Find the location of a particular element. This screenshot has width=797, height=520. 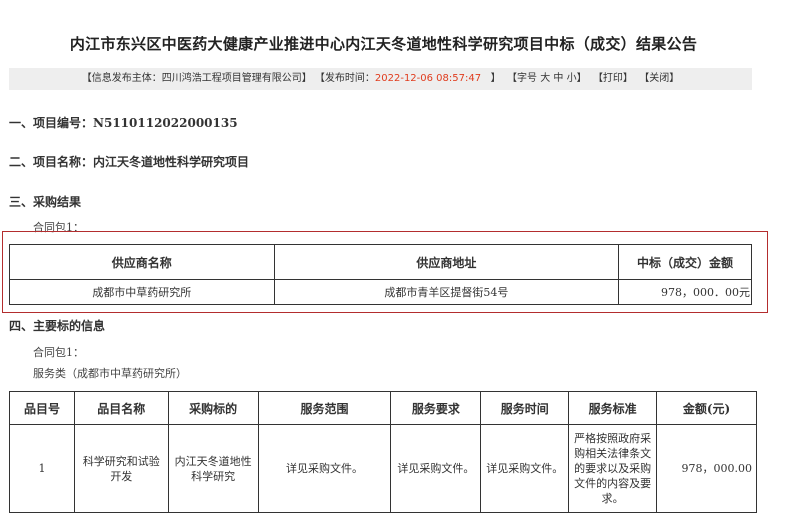

project-number-label: 一、项目编号： is located at coordinates (51, 123).